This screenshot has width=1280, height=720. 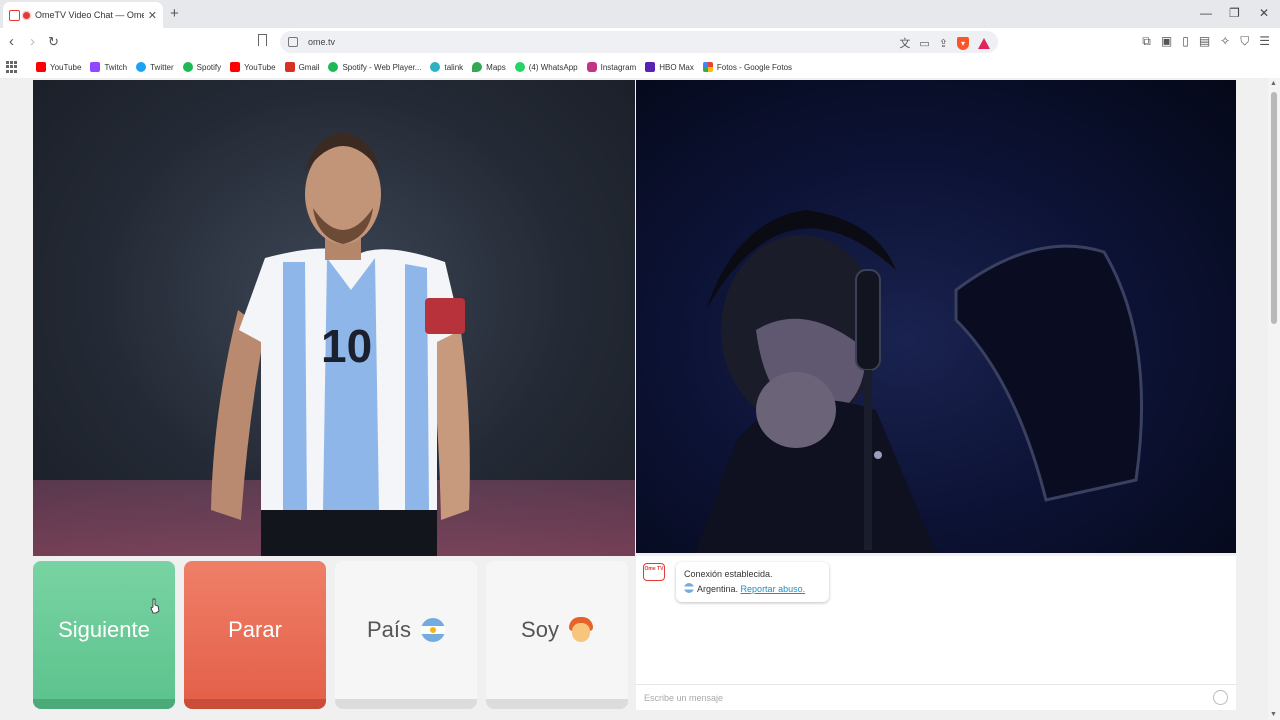 I want to click on brave-rewards-icon, so click(x=984, y=43).